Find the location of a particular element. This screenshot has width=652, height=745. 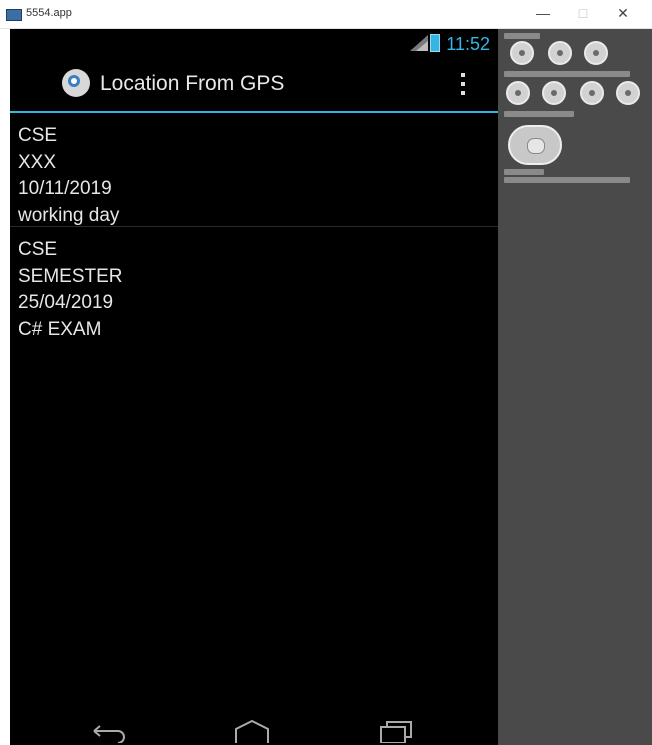

dpad-label is located at coordinates (539, 114).